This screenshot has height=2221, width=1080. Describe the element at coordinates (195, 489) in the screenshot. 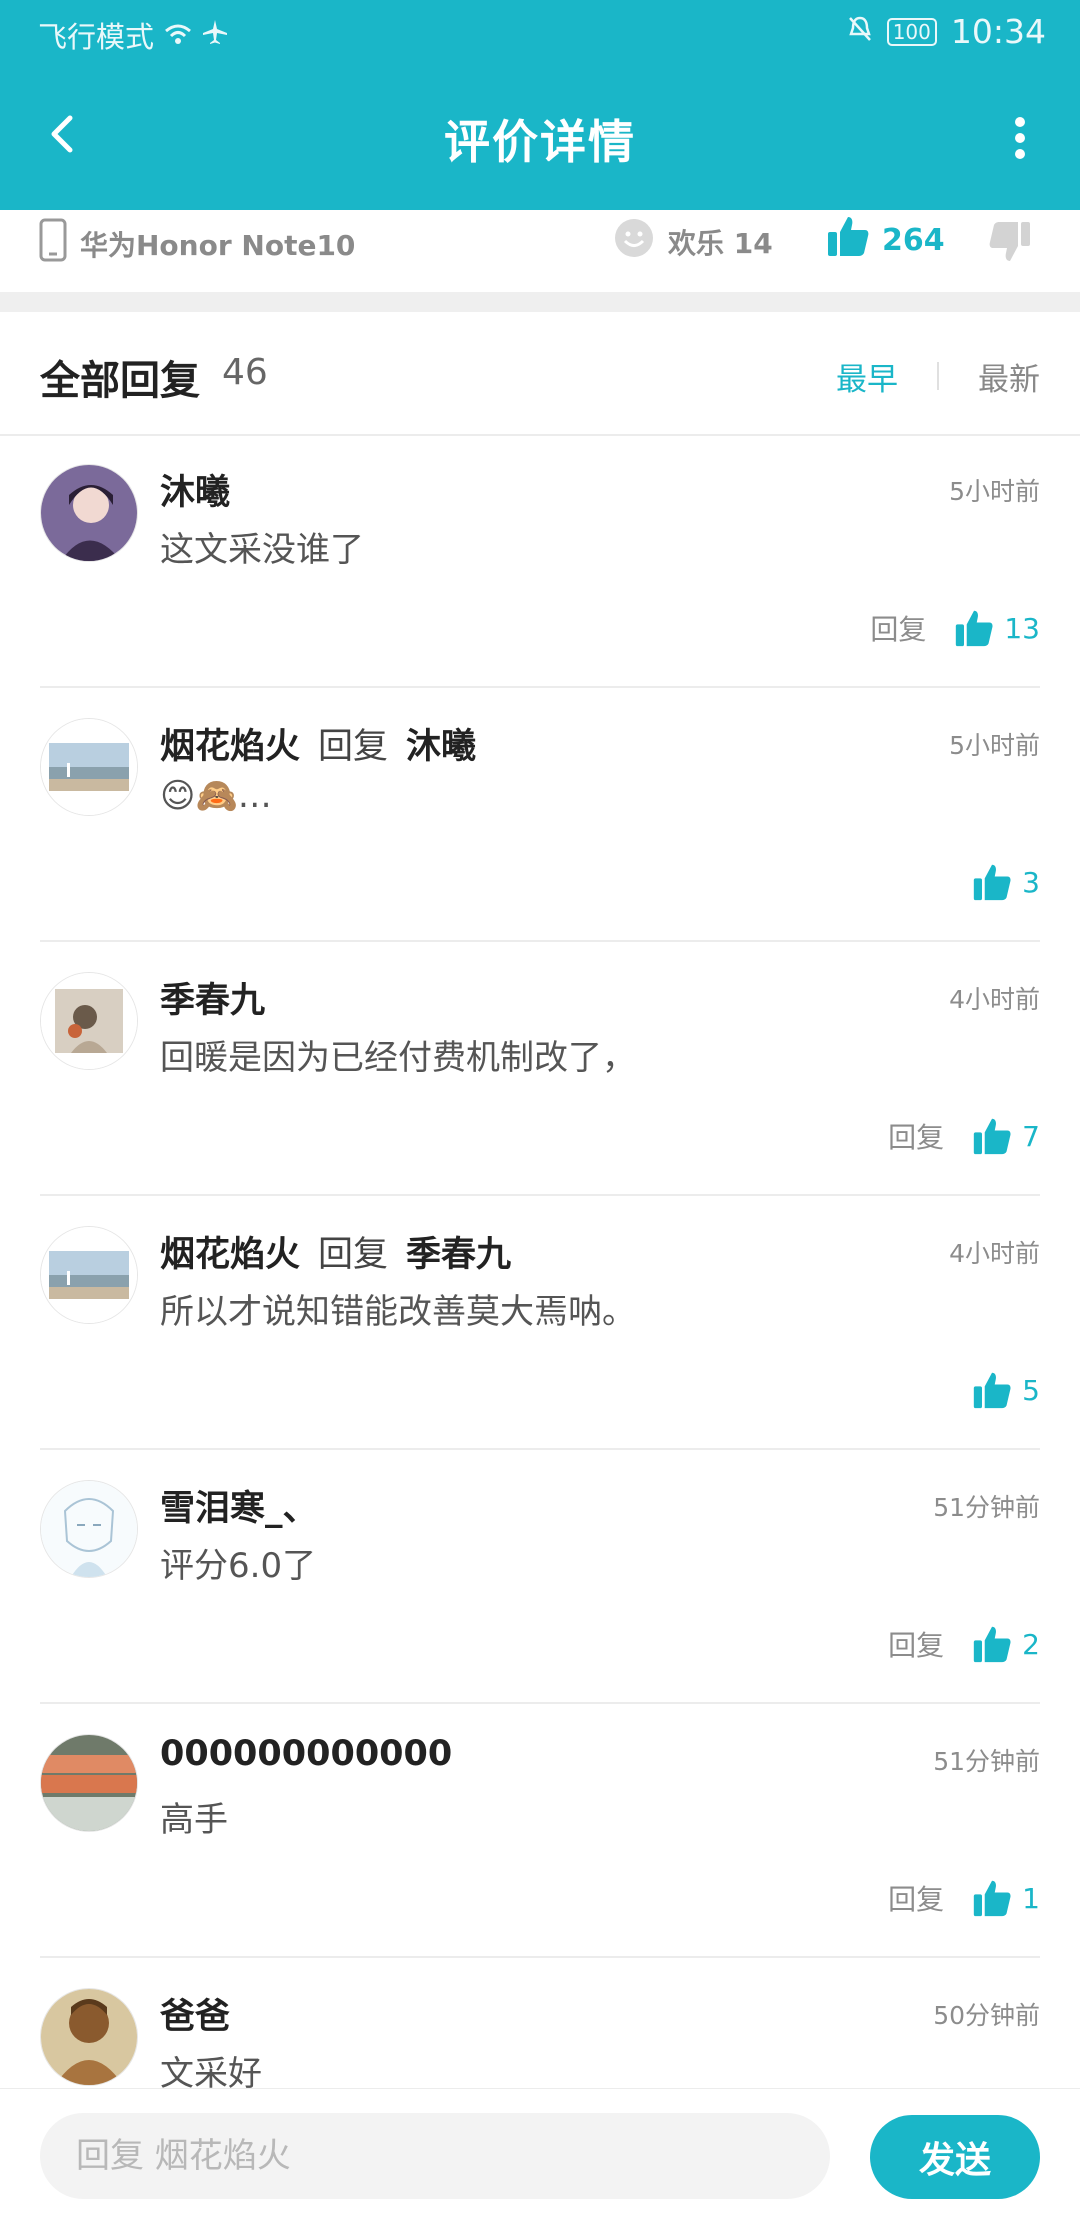

I see `comment-author: 沐曦` at that location.